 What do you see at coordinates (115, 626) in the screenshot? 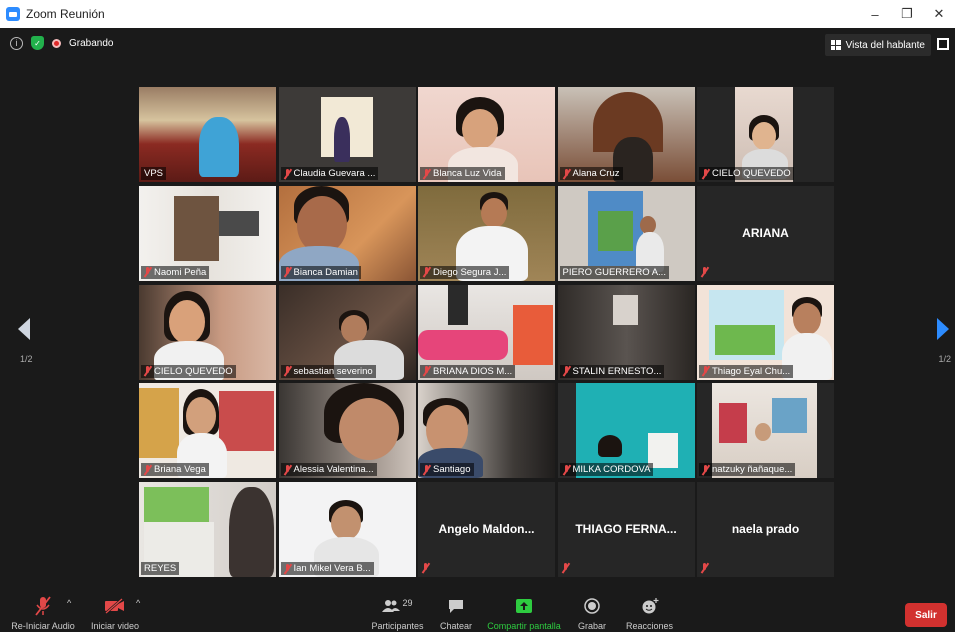
I see `video-label: Iniciar video` at bounding box center [115, 626].